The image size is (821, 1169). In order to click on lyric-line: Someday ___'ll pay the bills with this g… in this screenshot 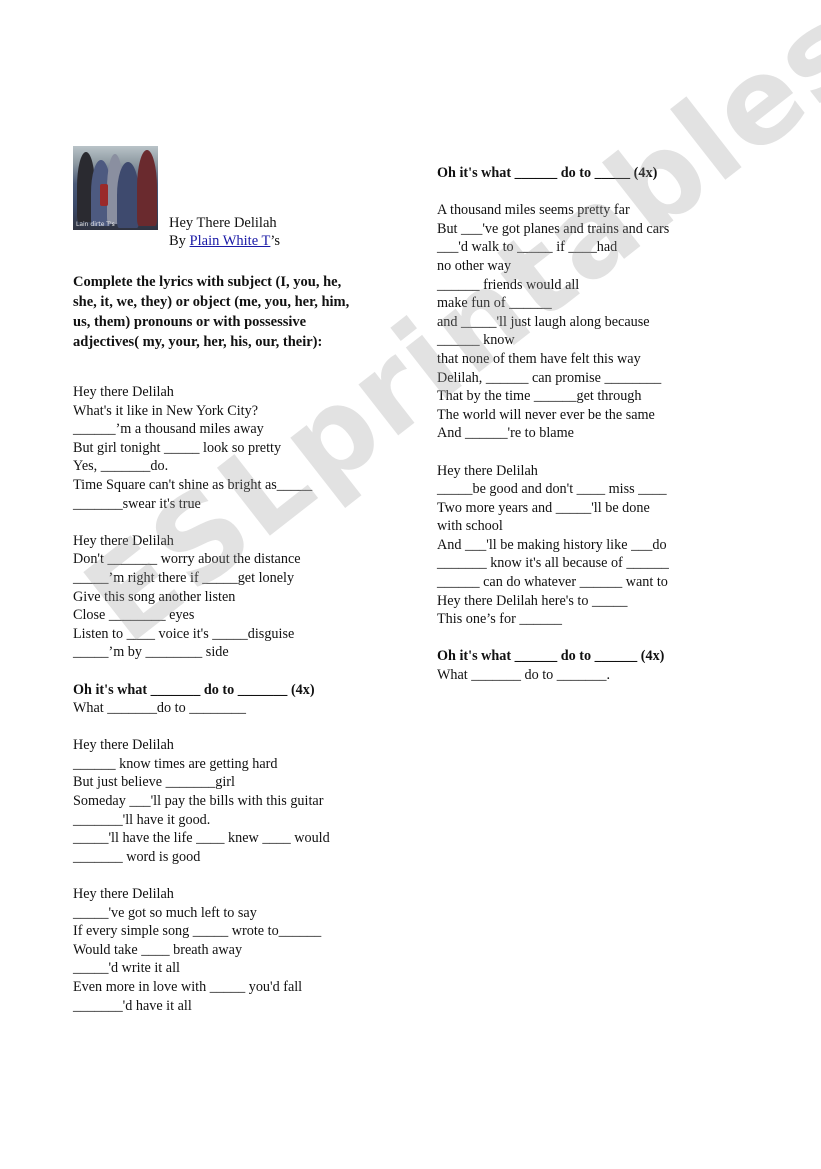, I will do `click(198, 801)`.